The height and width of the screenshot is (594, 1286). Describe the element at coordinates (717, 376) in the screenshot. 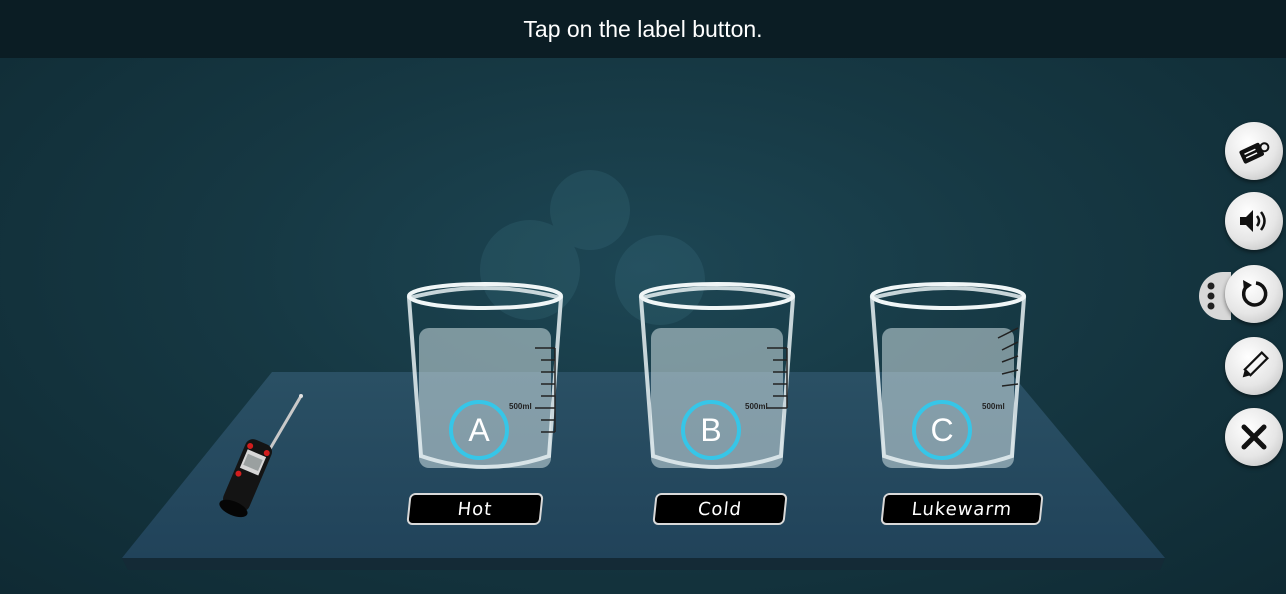

I see `beaker-b: 500ml B` at that location.